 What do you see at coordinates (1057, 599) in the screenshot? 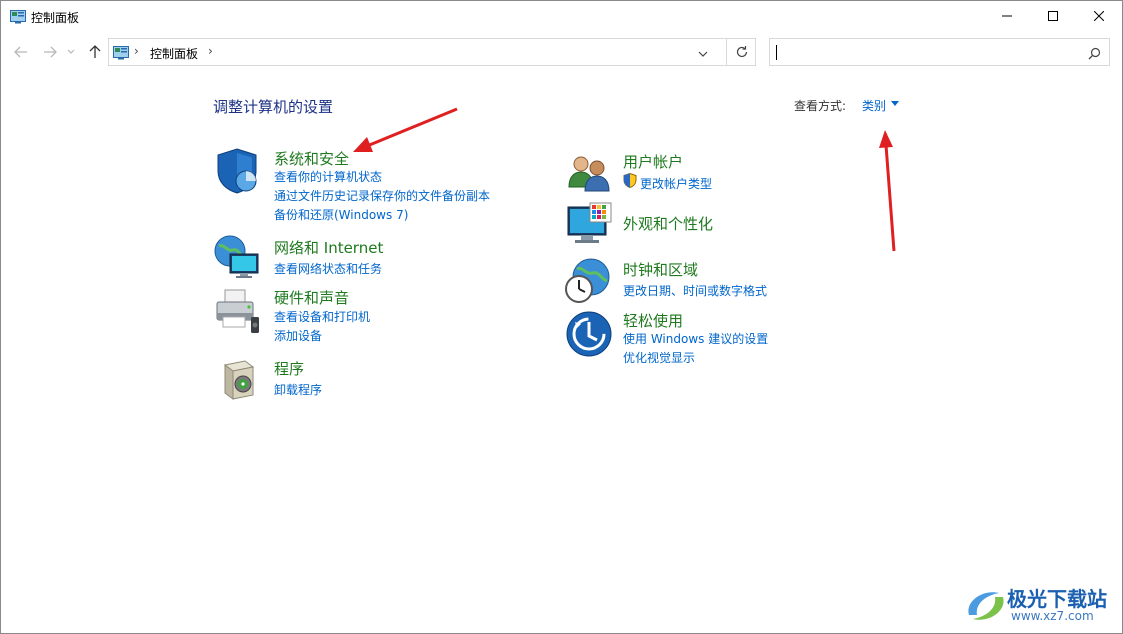
I see `watermark-name: 极光下载站` at bounding box center [1057, 599].